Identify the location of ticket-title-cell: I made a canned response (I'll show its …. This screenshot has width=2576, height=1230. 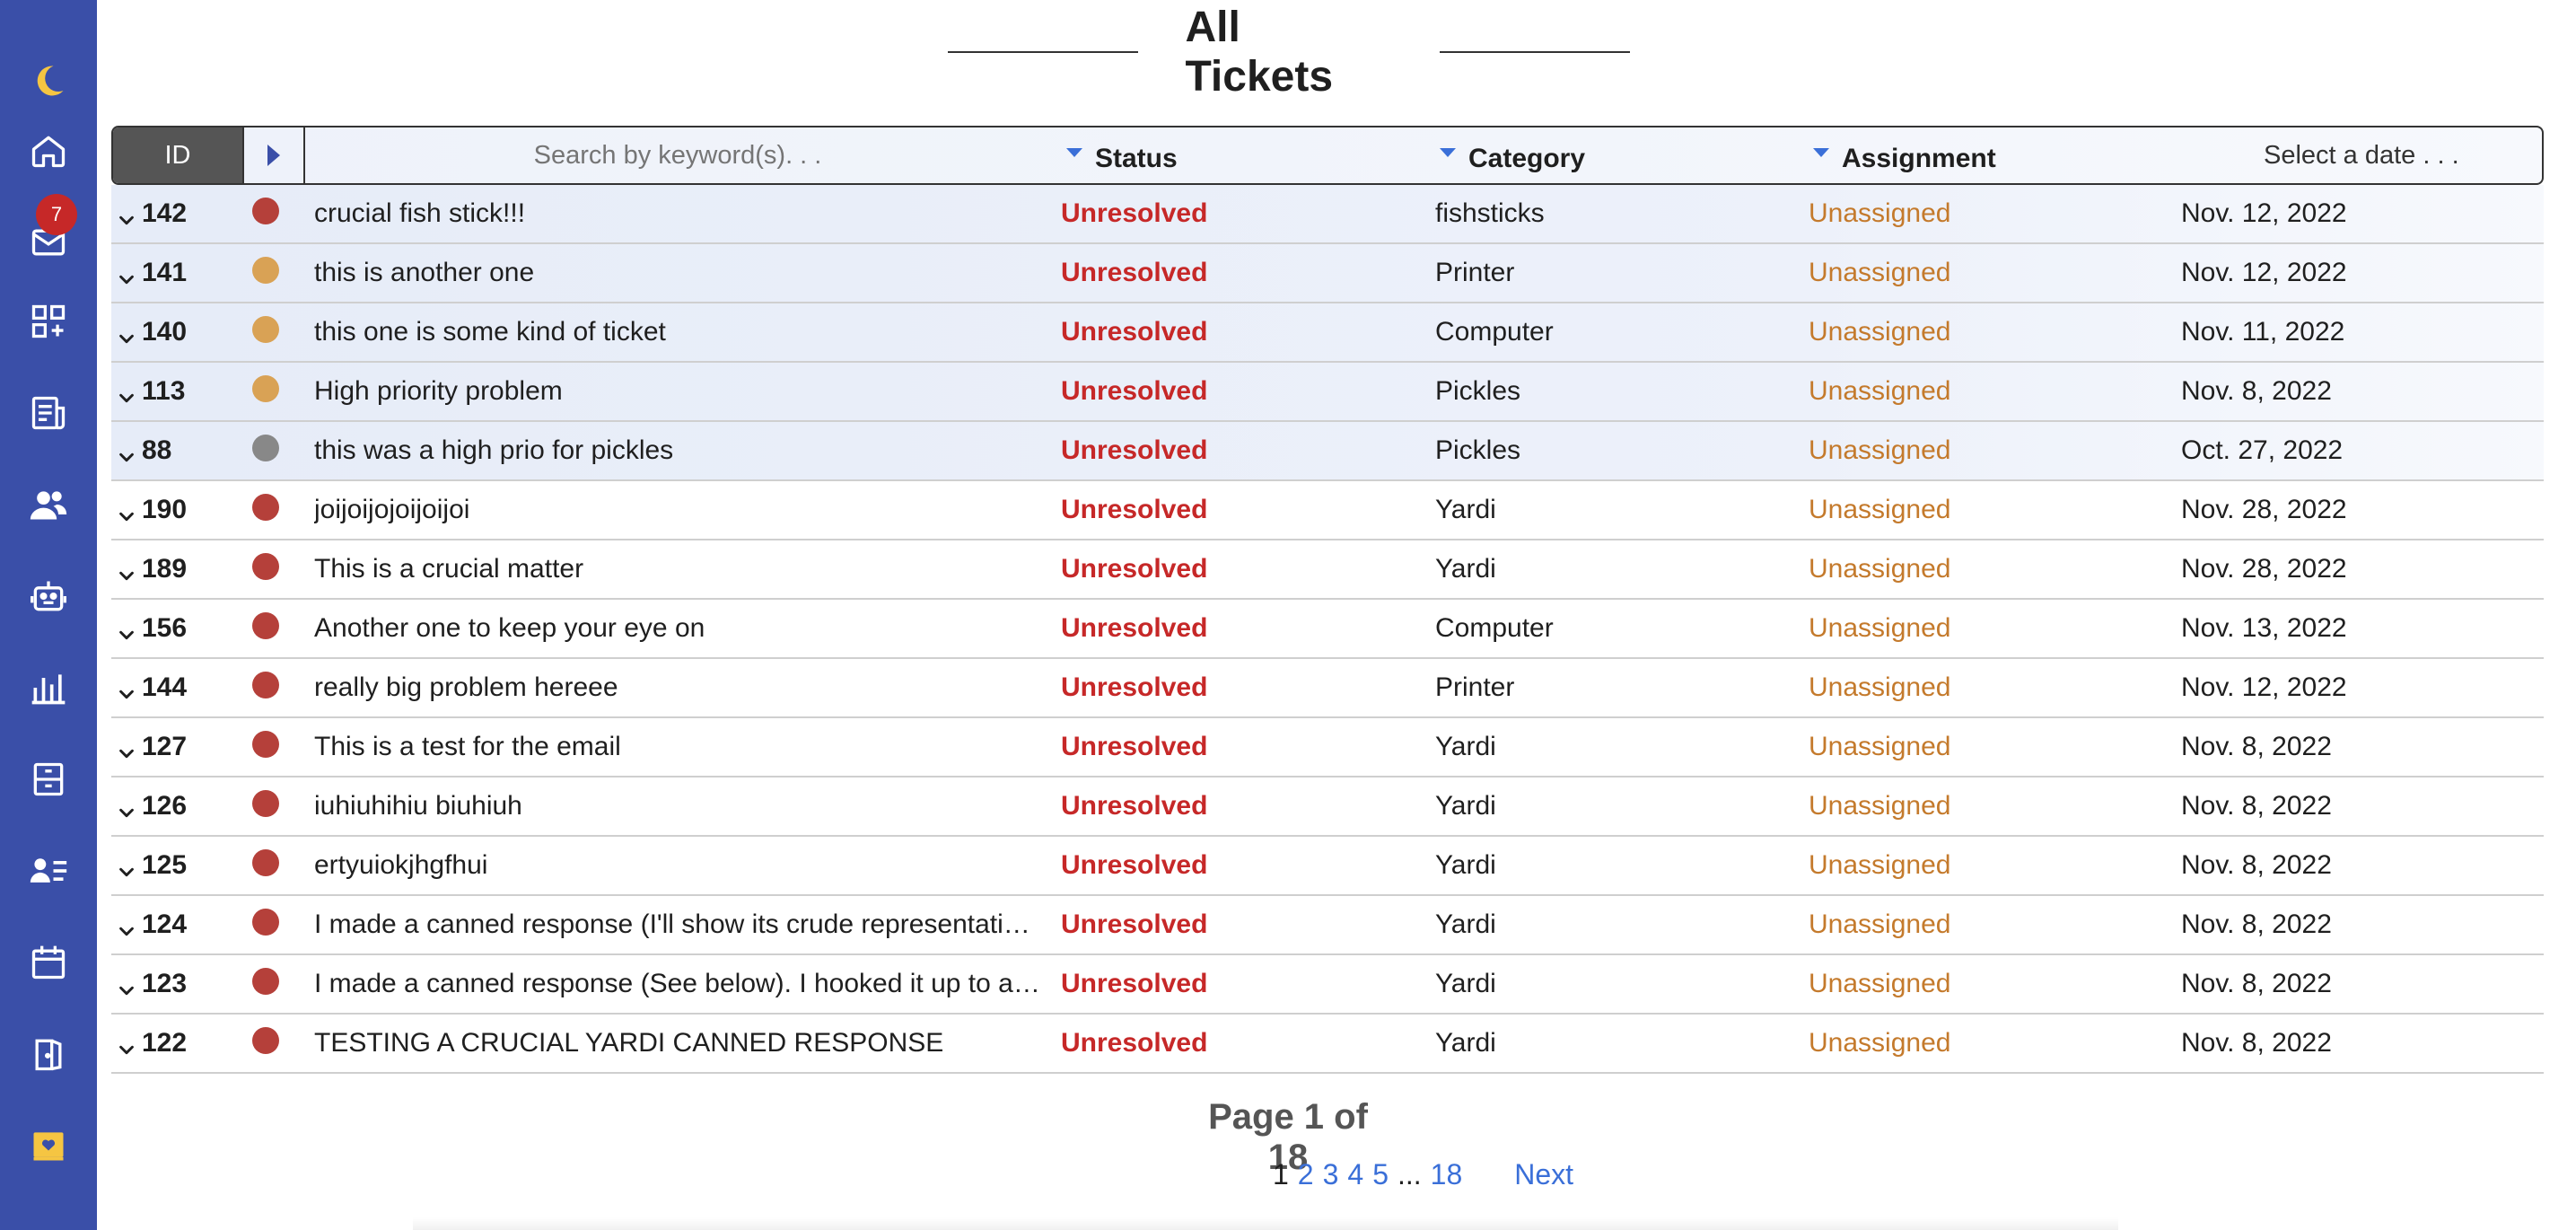
(682, 924).